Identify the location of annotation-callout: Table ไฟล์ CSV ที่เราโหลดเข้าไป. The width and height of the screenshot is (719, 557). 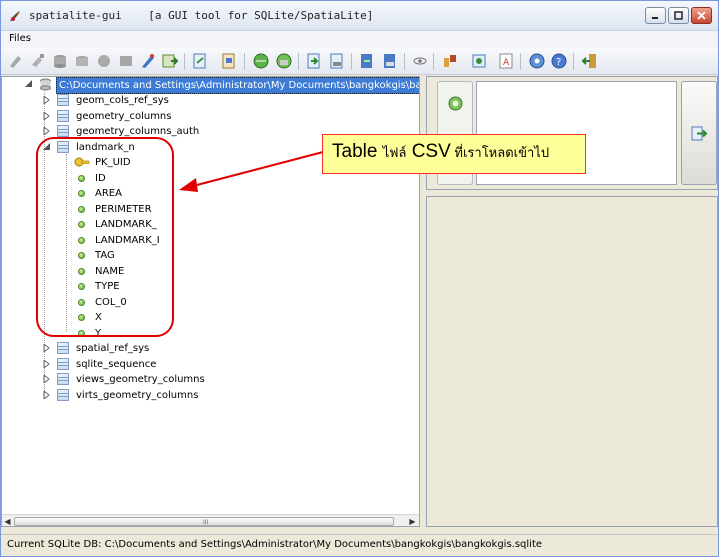
(454, 154).